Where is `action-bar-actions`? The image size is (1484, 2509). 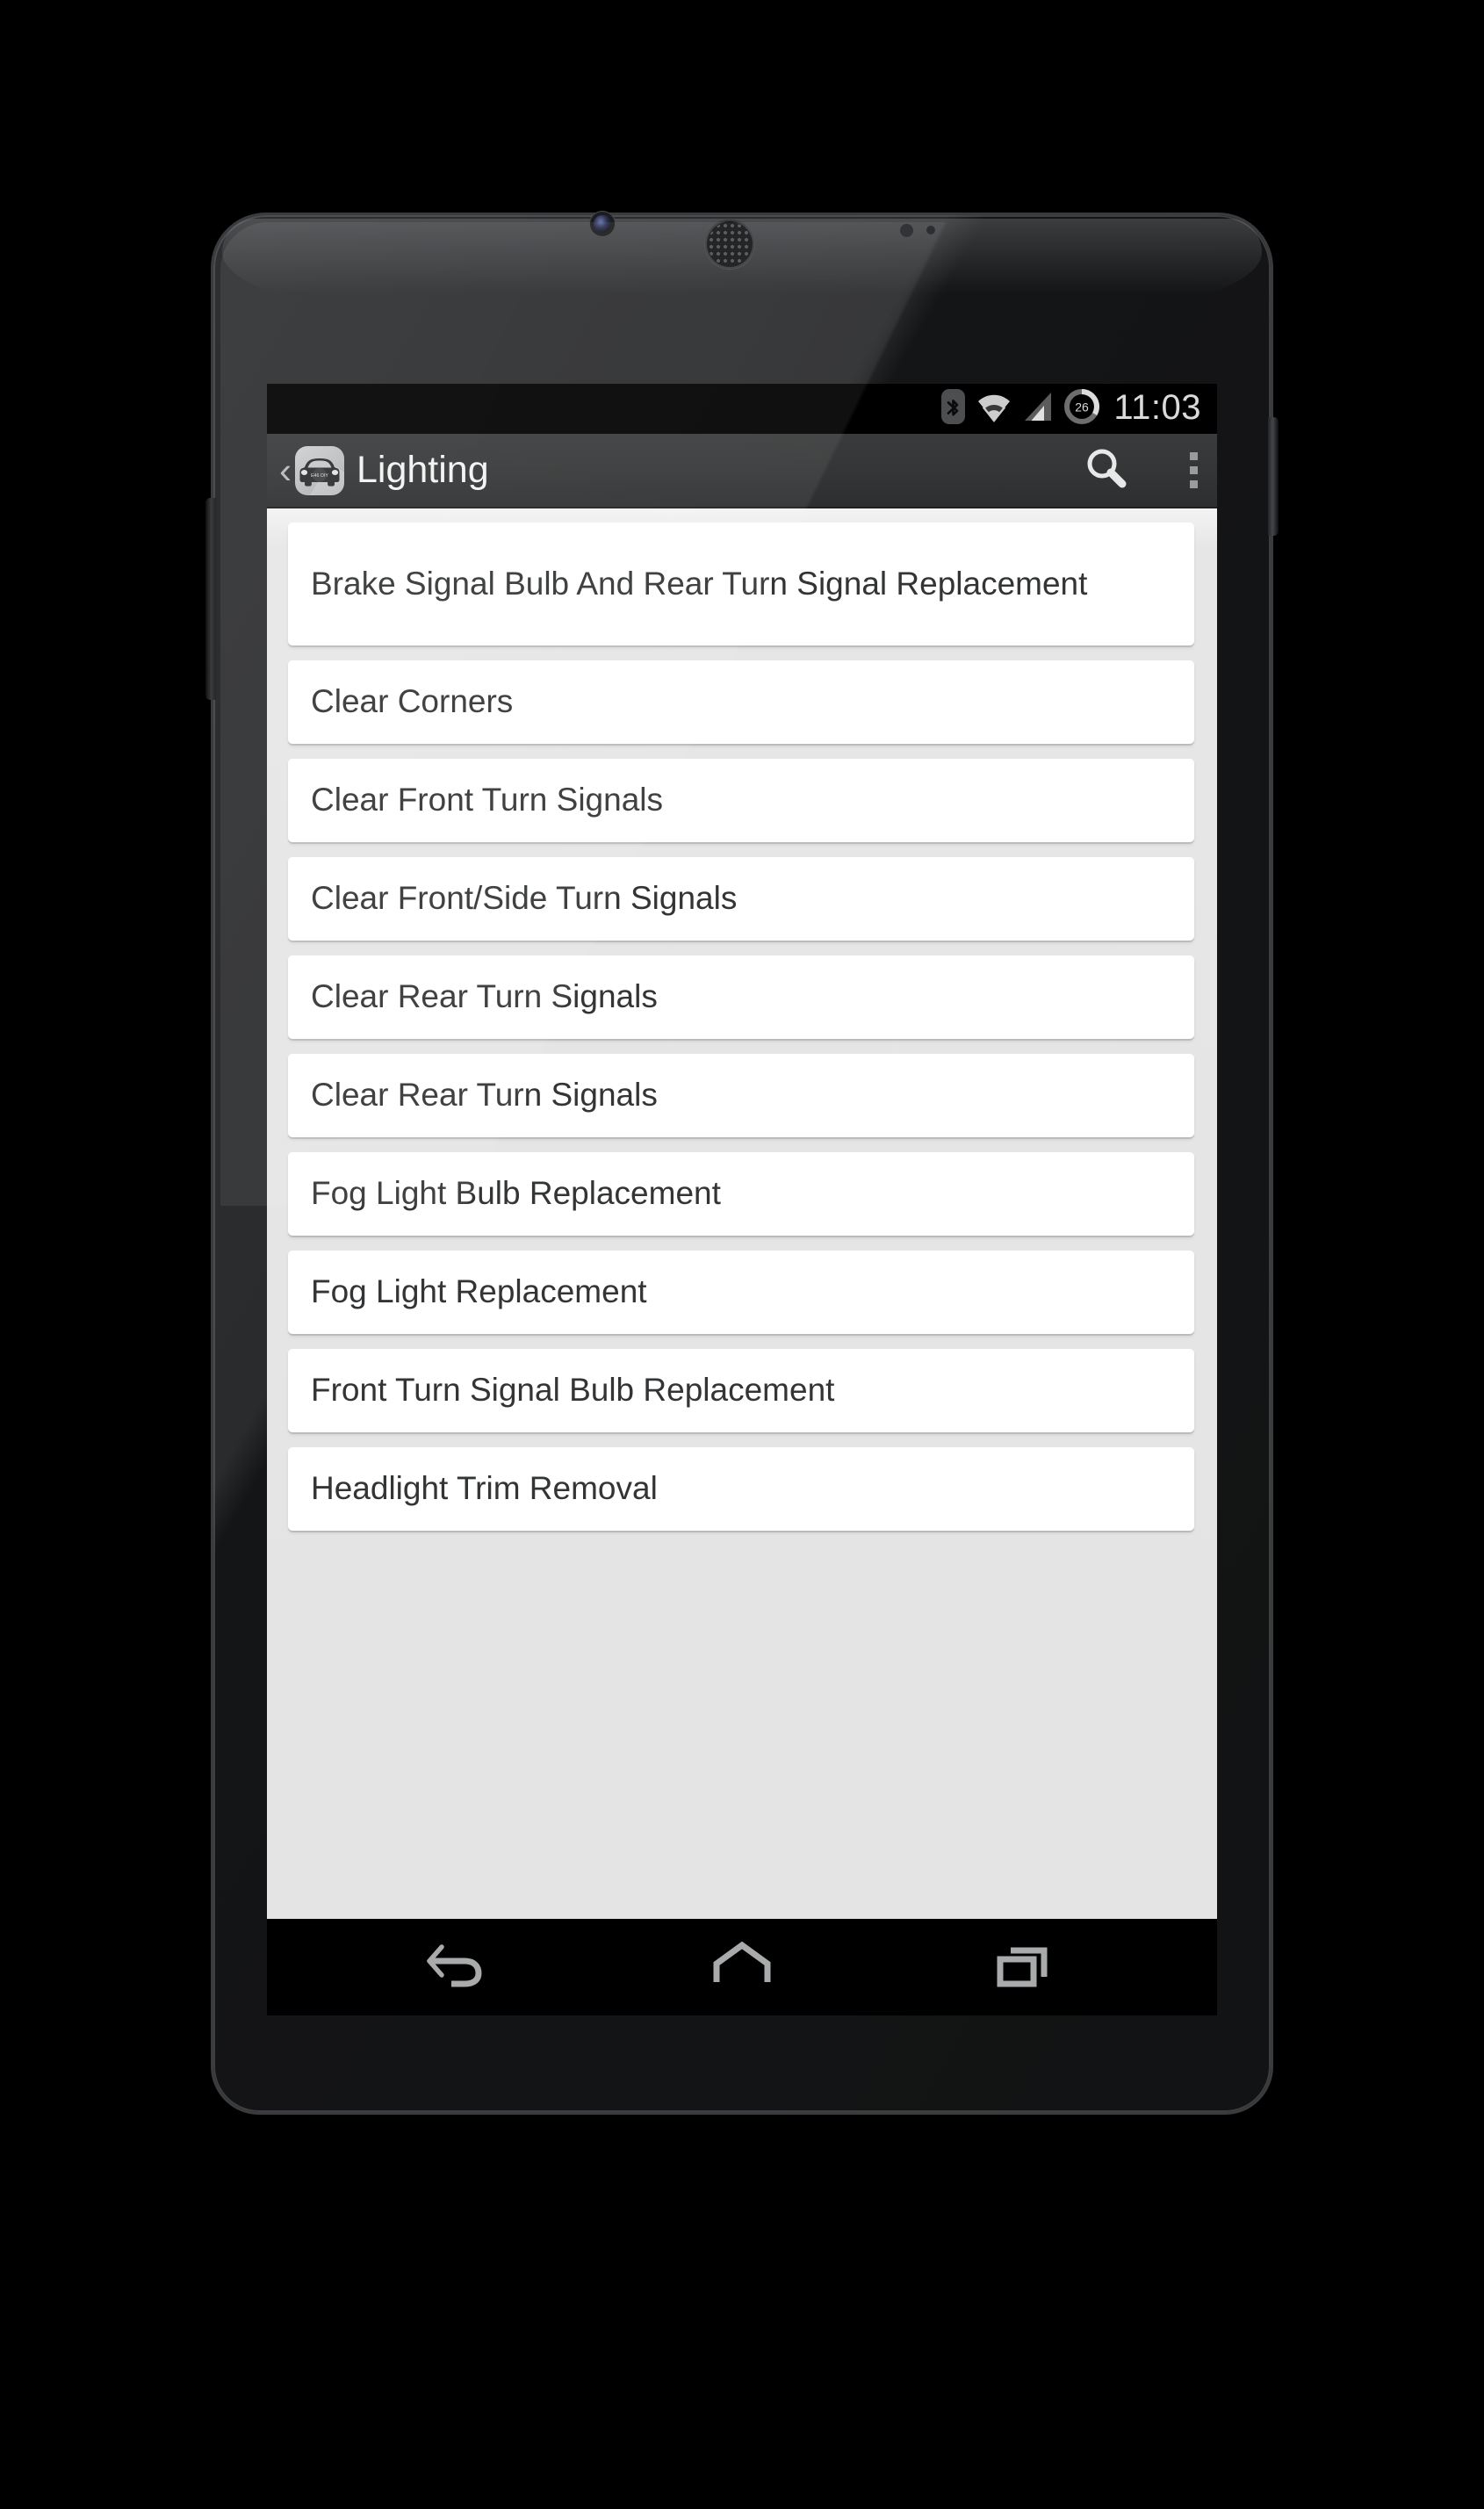 action-bar-actions is located at coordinates (1140, 470).